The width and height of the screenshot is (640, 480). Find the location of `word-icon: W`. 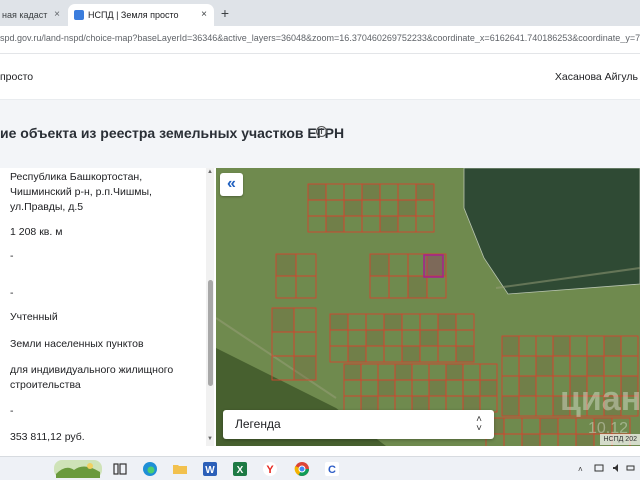

word-icon: W is located at coordinates (210, 469).